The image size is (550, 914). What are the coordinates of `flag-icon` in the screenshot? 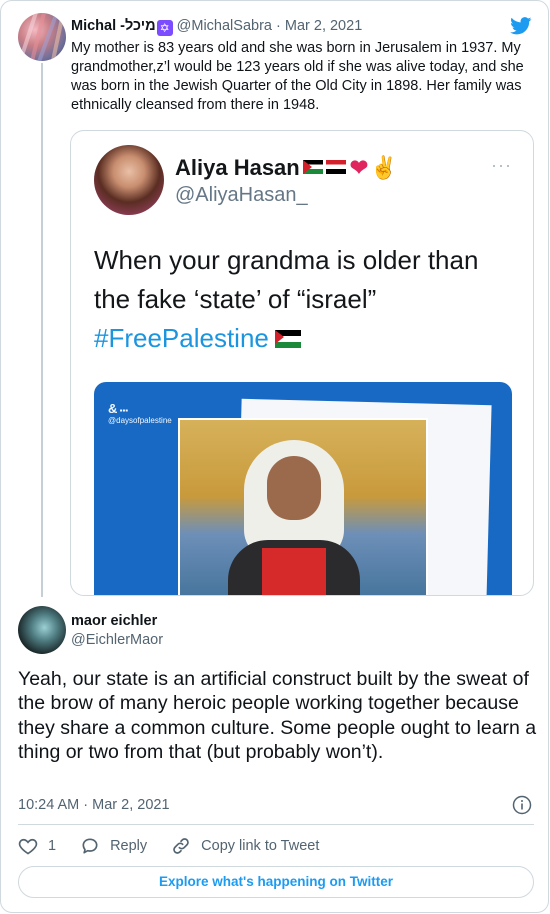 It's located at (335, 167).